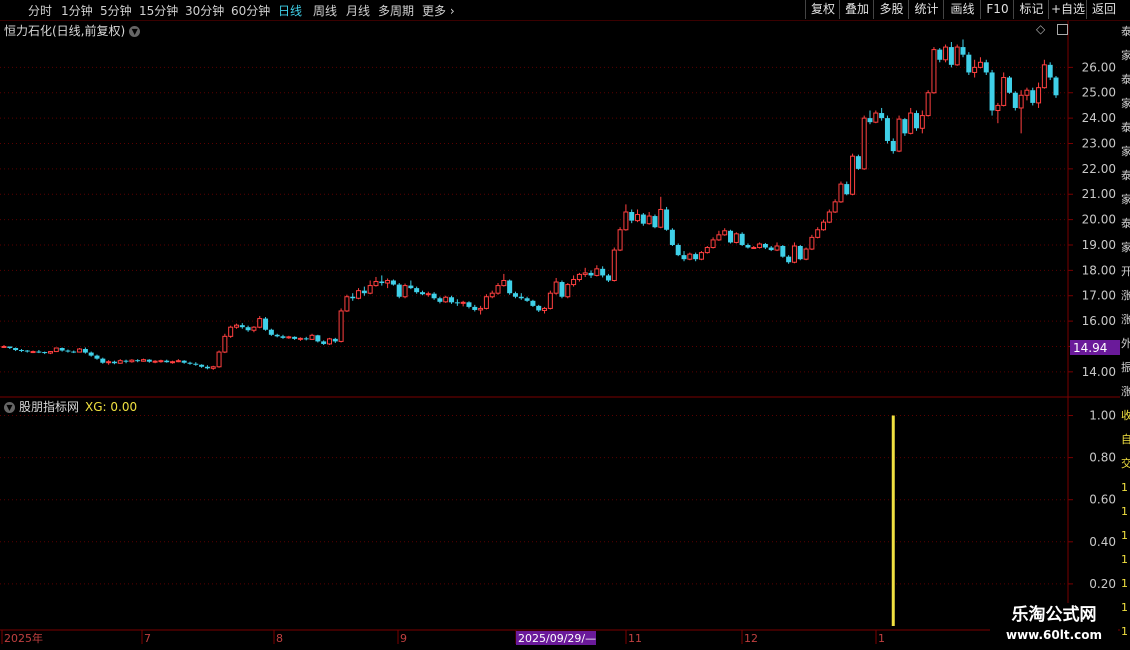  Describe the element at coordinates (358, 10) in the screenshot. I see `period-tab-8: 月线` at that location.